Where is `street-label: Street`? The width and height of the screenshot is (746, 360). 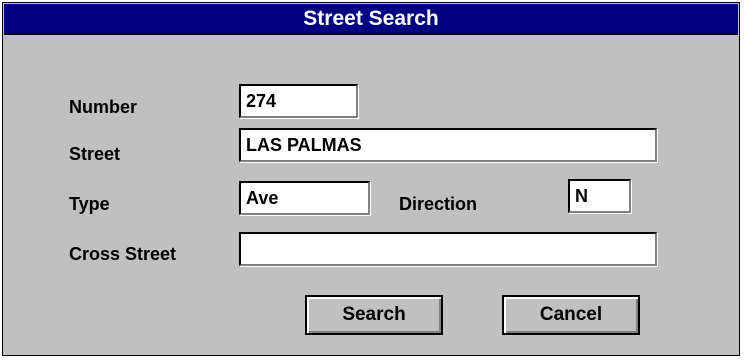 street-label: Street is located at coordinates (95, 154).